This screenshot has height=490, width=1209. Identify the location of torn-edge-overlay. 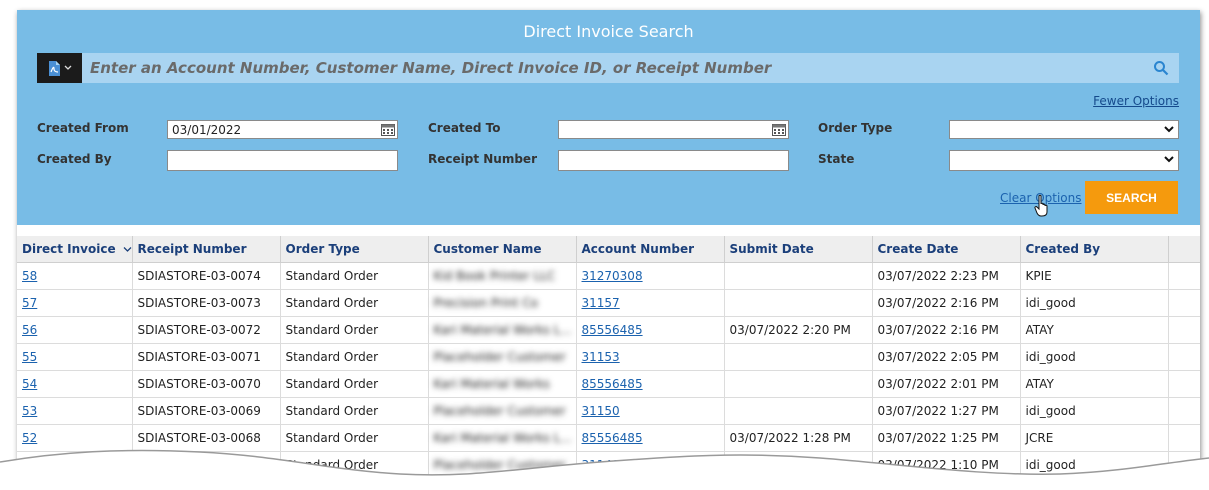
(604, 469).